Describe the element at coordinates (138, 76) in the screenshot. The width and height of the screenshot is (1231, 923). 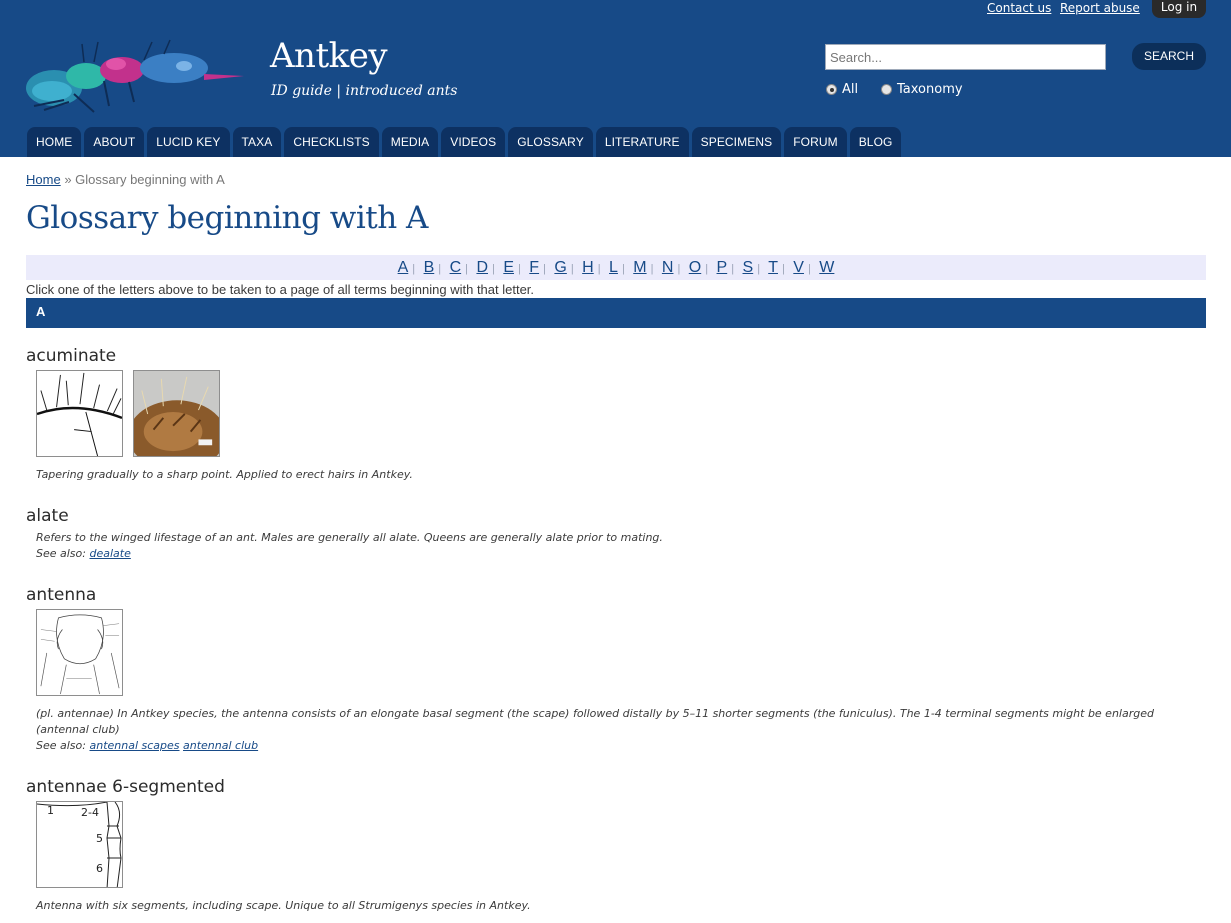
I see `antkey-logo` at that location.